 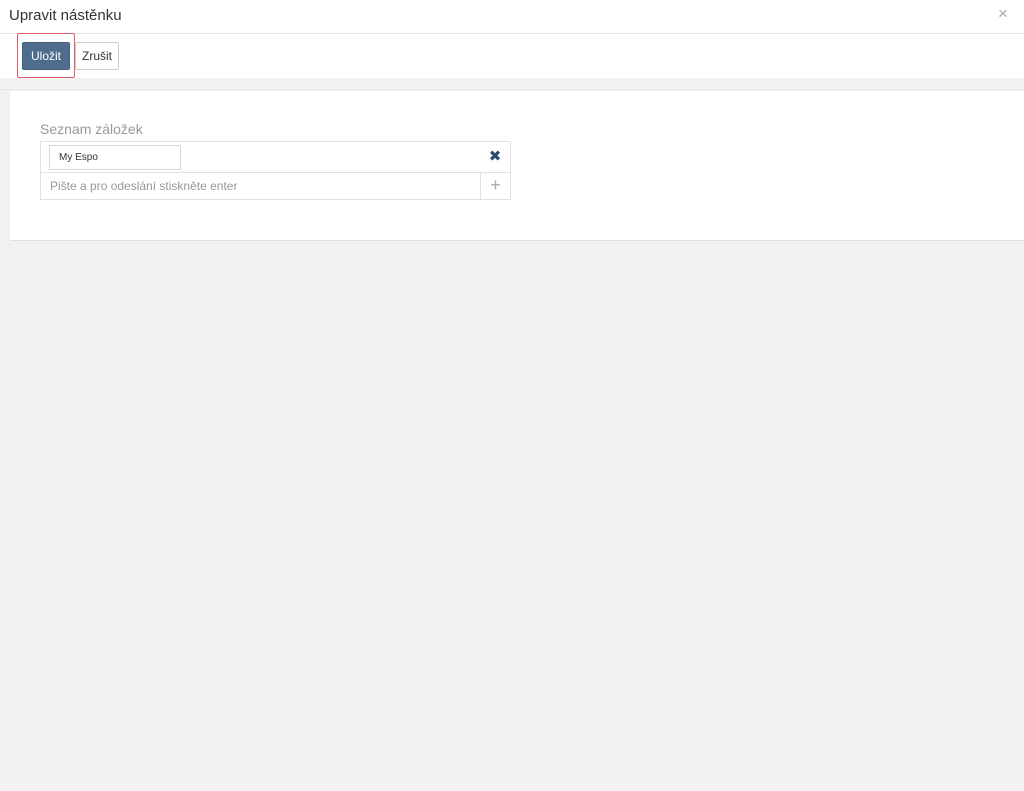 What do you see at coordinates (512, 84) in the screenshot?
I see `toolbar-separator` at bounding box center [512, 84].